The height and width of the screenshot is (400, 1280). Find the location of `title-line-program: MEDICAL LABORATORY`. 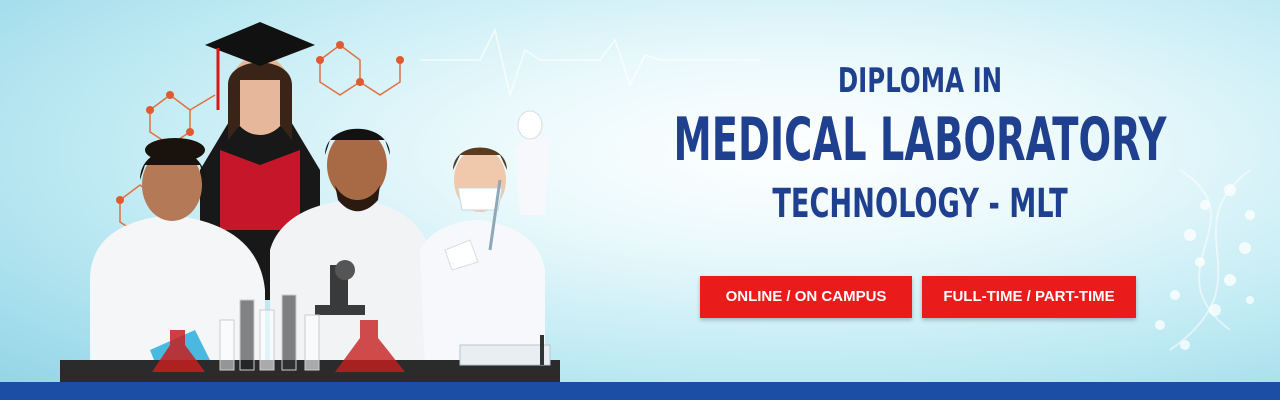

title-line-program: MEDICAL LABORATORY is located at coordinates (920, 140).